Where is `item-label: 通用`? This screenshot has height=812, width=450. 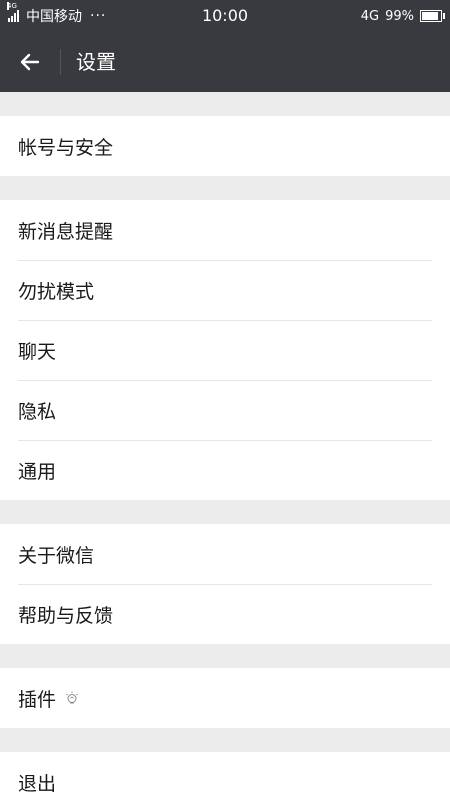
item-label: 通用 is located at coordinates (37, 471).